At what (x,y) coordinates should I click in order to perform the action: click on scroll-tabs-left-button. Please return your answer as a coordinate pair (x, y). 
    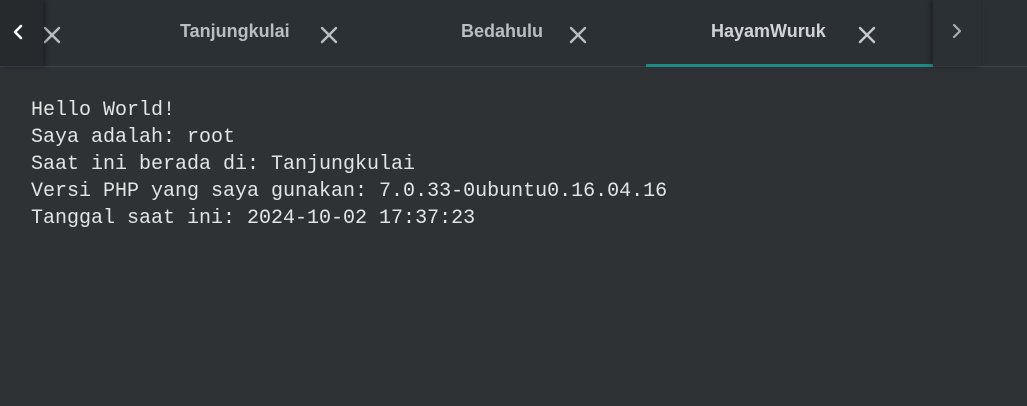
    Looking at the image, I should click on (21, 33).